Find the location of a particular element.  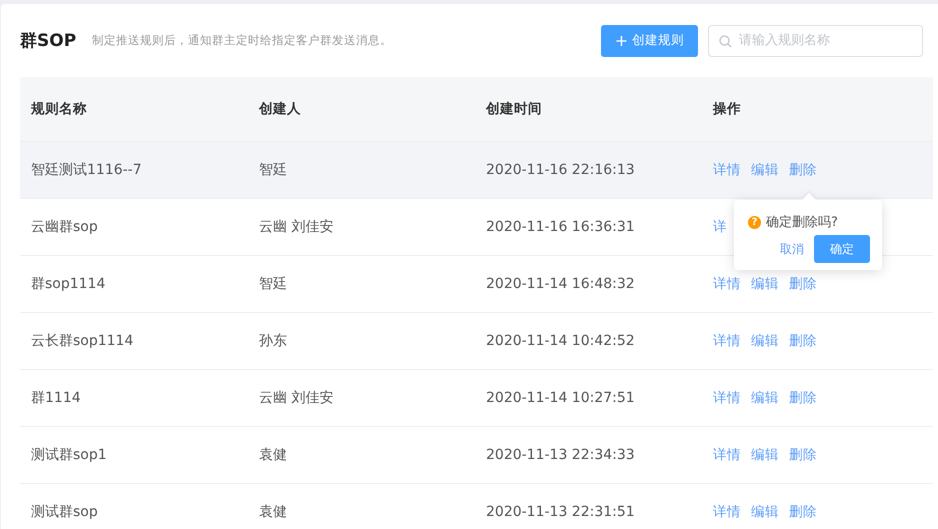

warning-icon: ? is located at coordinates (754, 222).